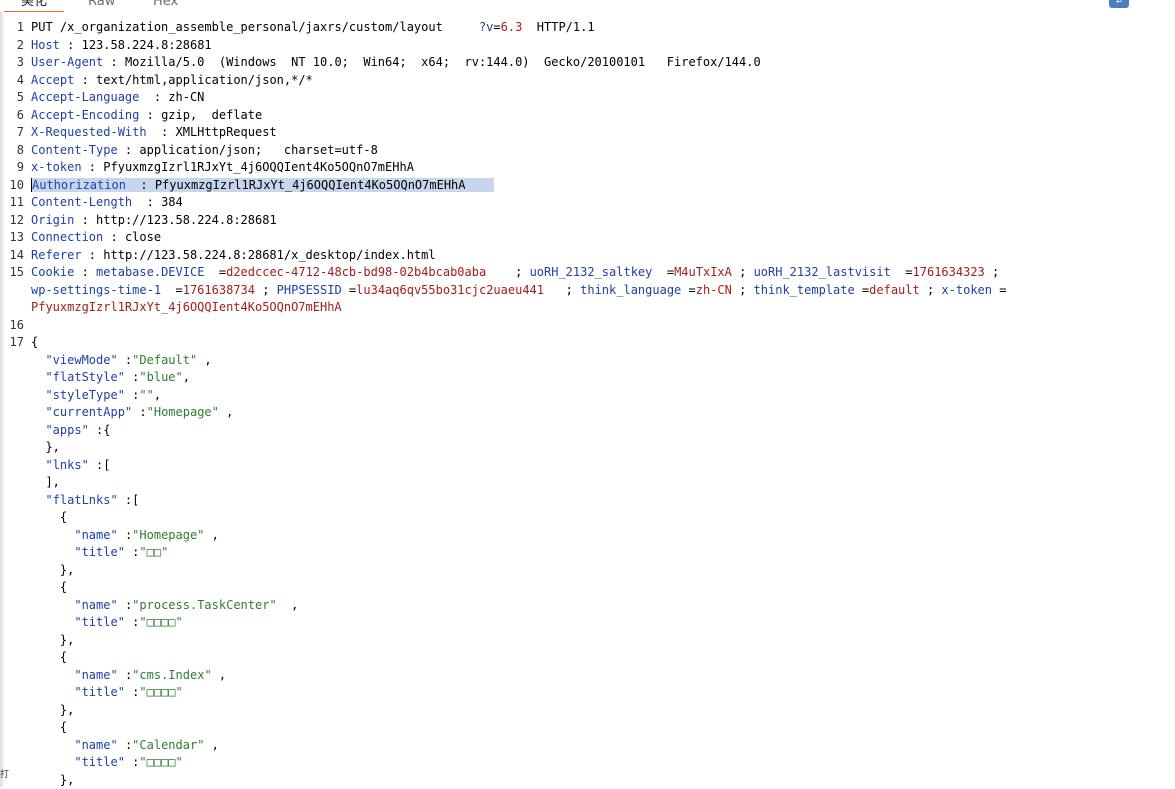  What do you see at coordinates (79, 185) in the screenshot?
I see `header-name: Authorization` at bounding box center [79, 185].